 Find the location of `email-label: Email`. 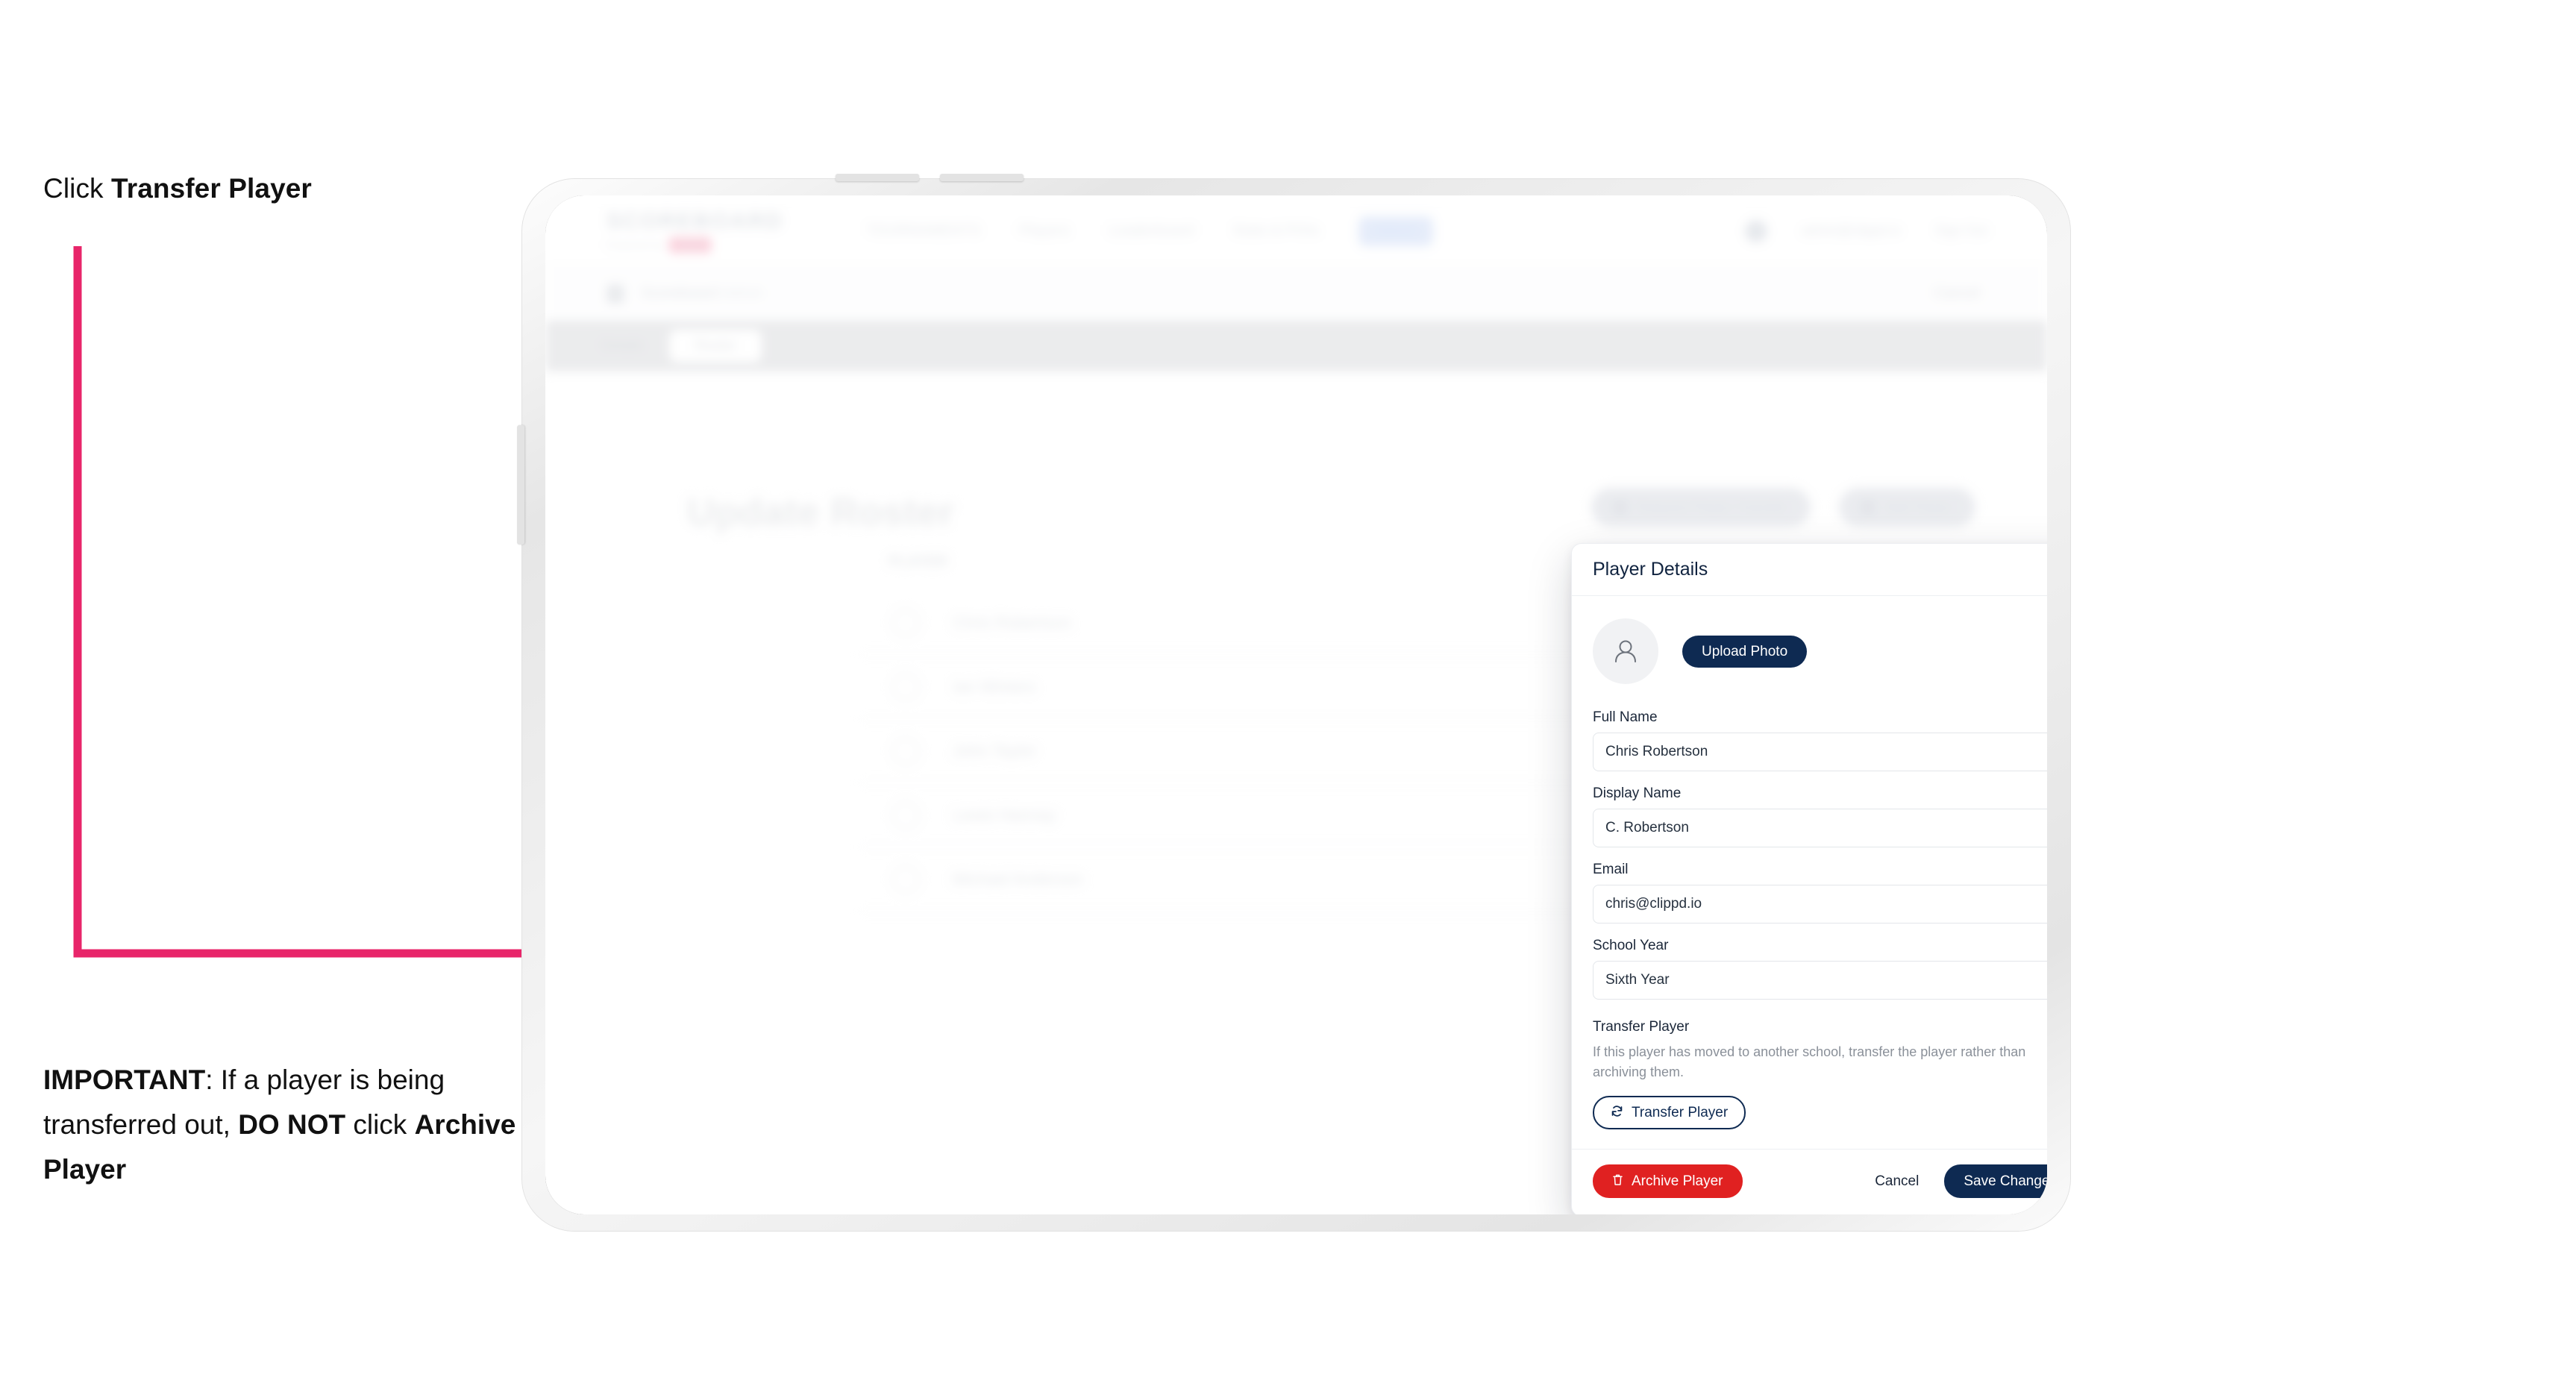

email-label: Email is located at coordinates (1611, 869).